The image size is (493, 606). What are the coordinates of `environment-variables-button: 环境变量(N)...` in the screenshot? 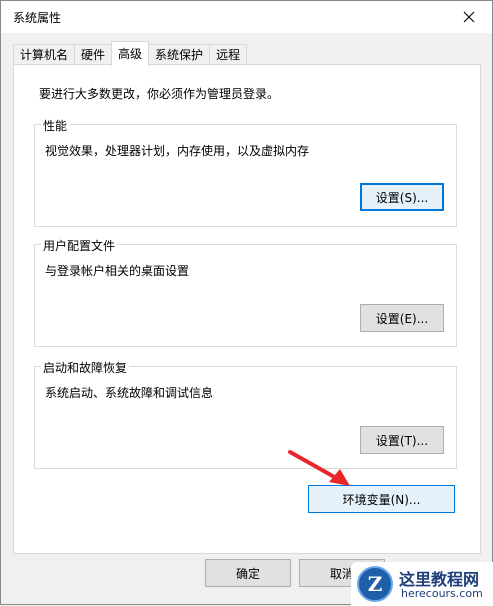 It's located at (381, 499).